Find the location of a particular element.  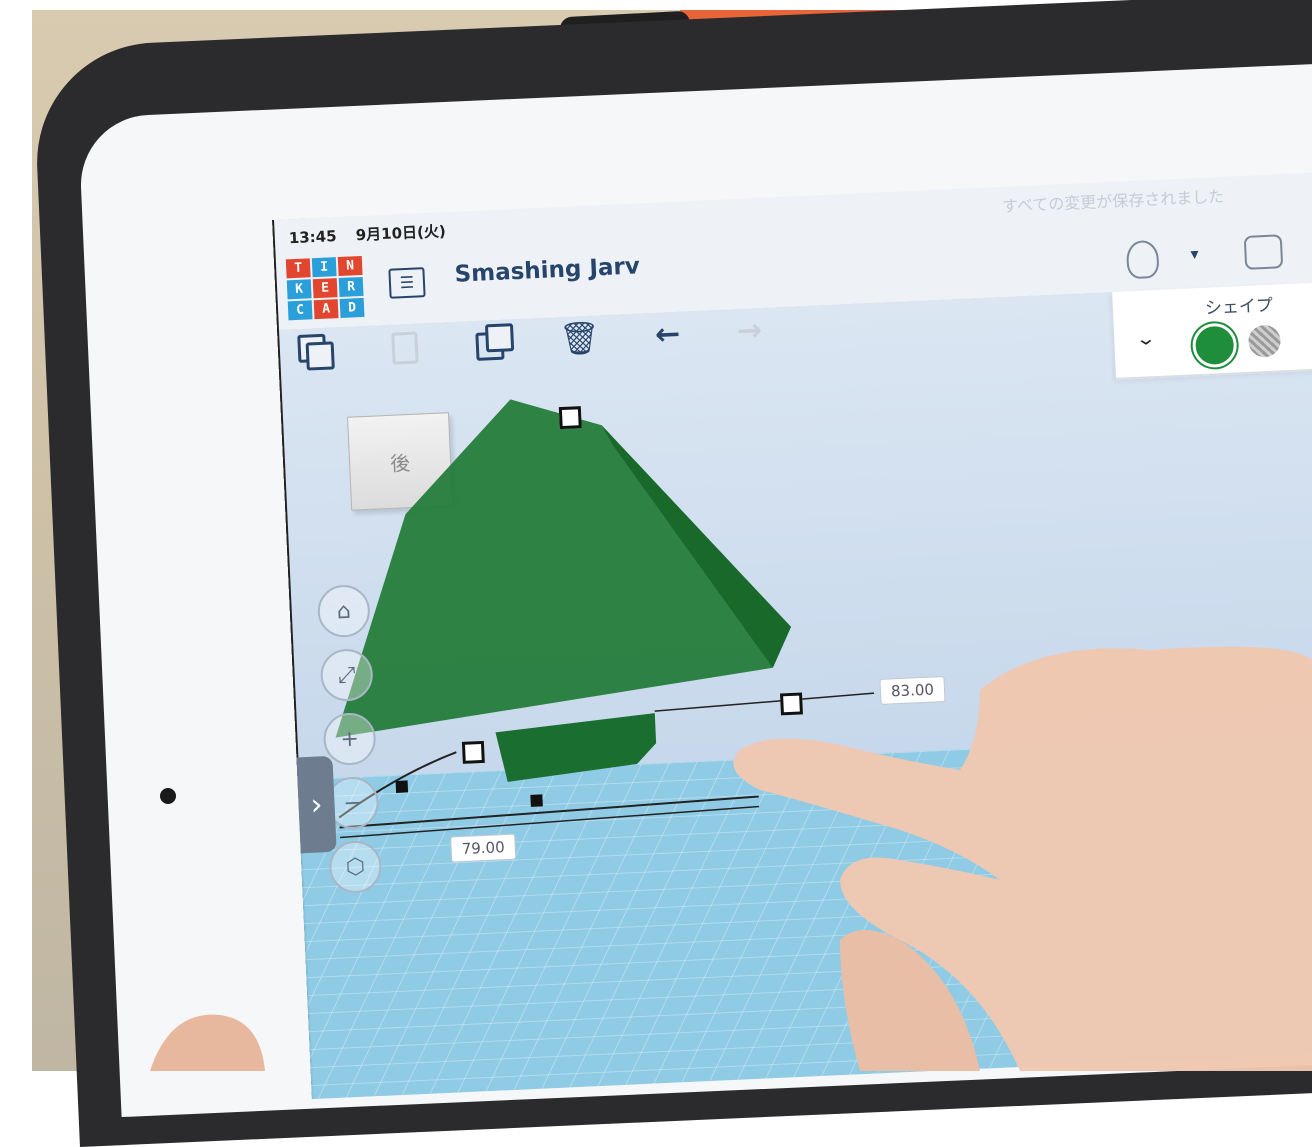

width-dimension-label: 83.00 is located at coordinates (912, 690).